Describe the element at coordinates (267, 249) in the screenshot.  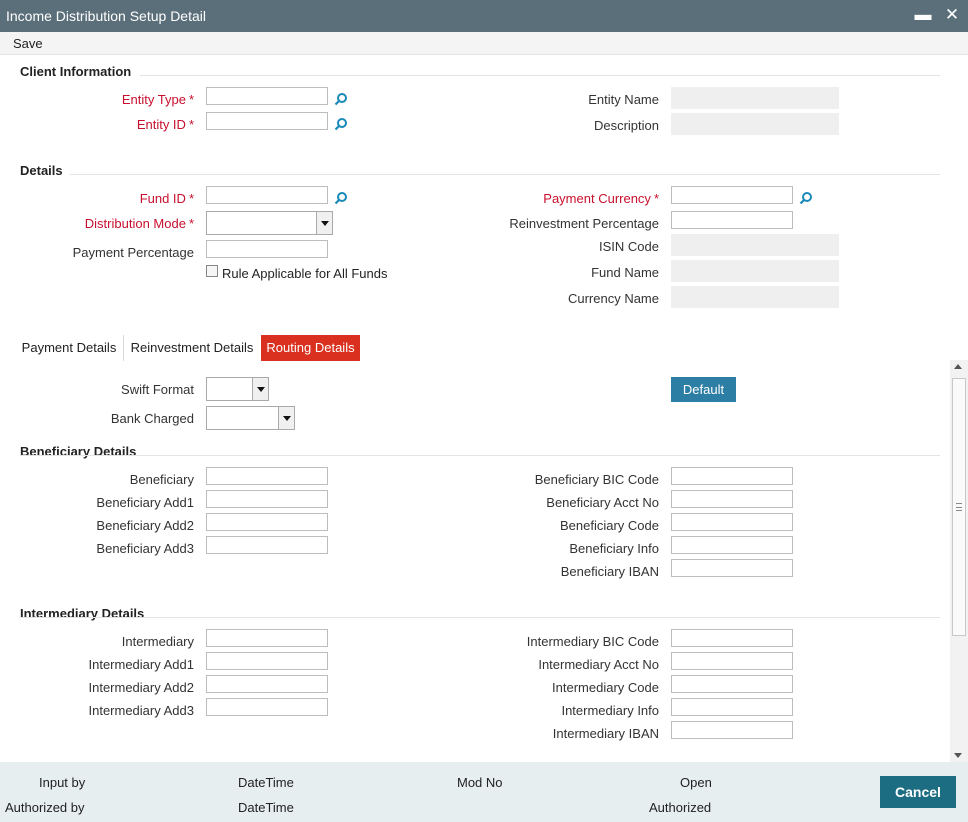
I see `payment-percentage-input` at that location.